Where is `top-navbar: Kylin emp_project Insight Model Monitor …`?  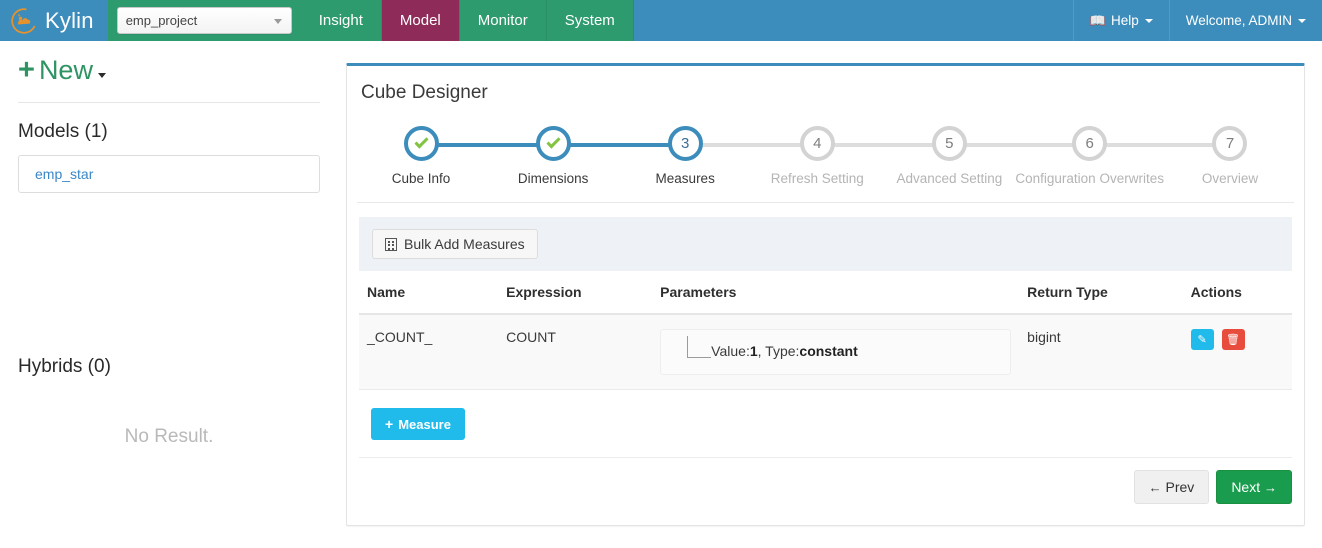
top-navbar: Kylin emp_project Insight Model Monitor … is located at coordinates (661, 20).